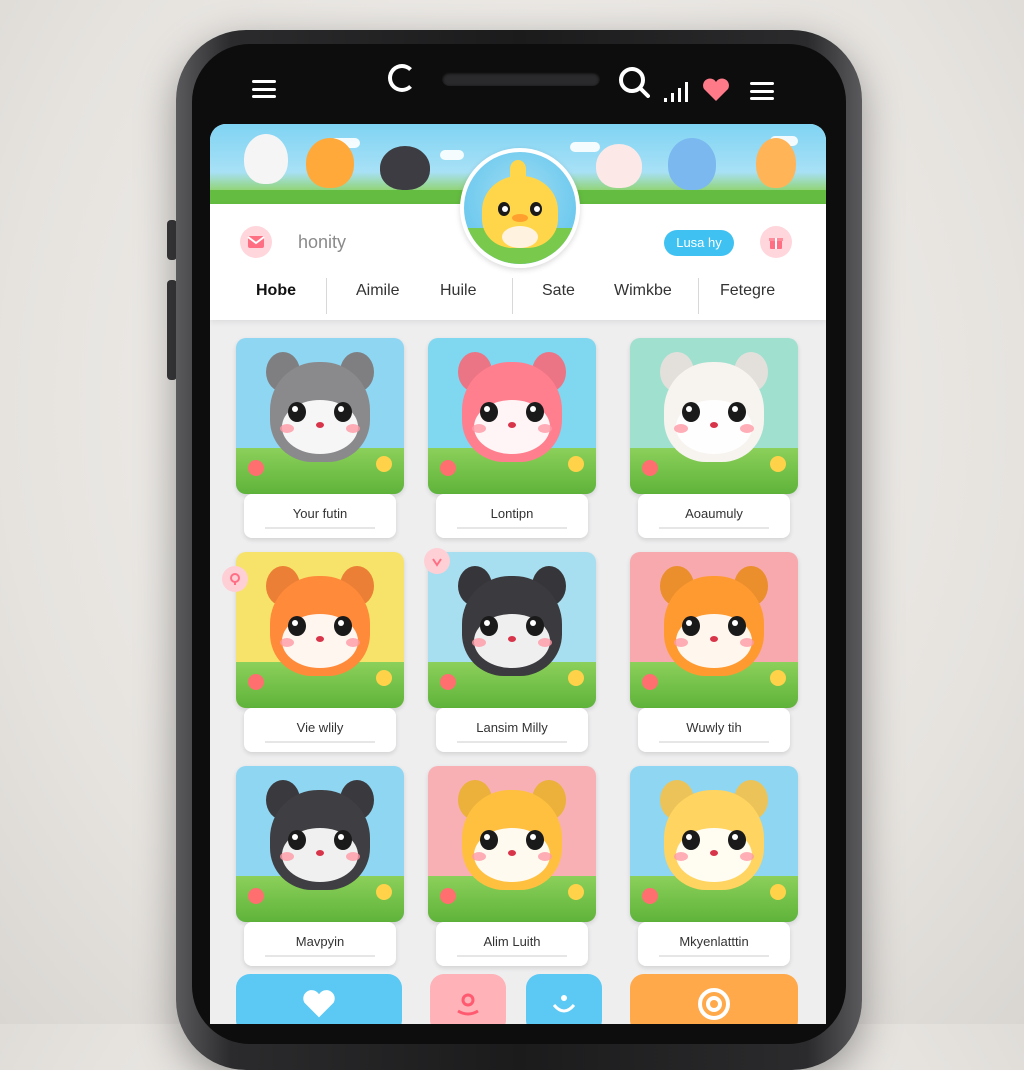  I want to click on card-label: Alim Luith, so click(512, 944).